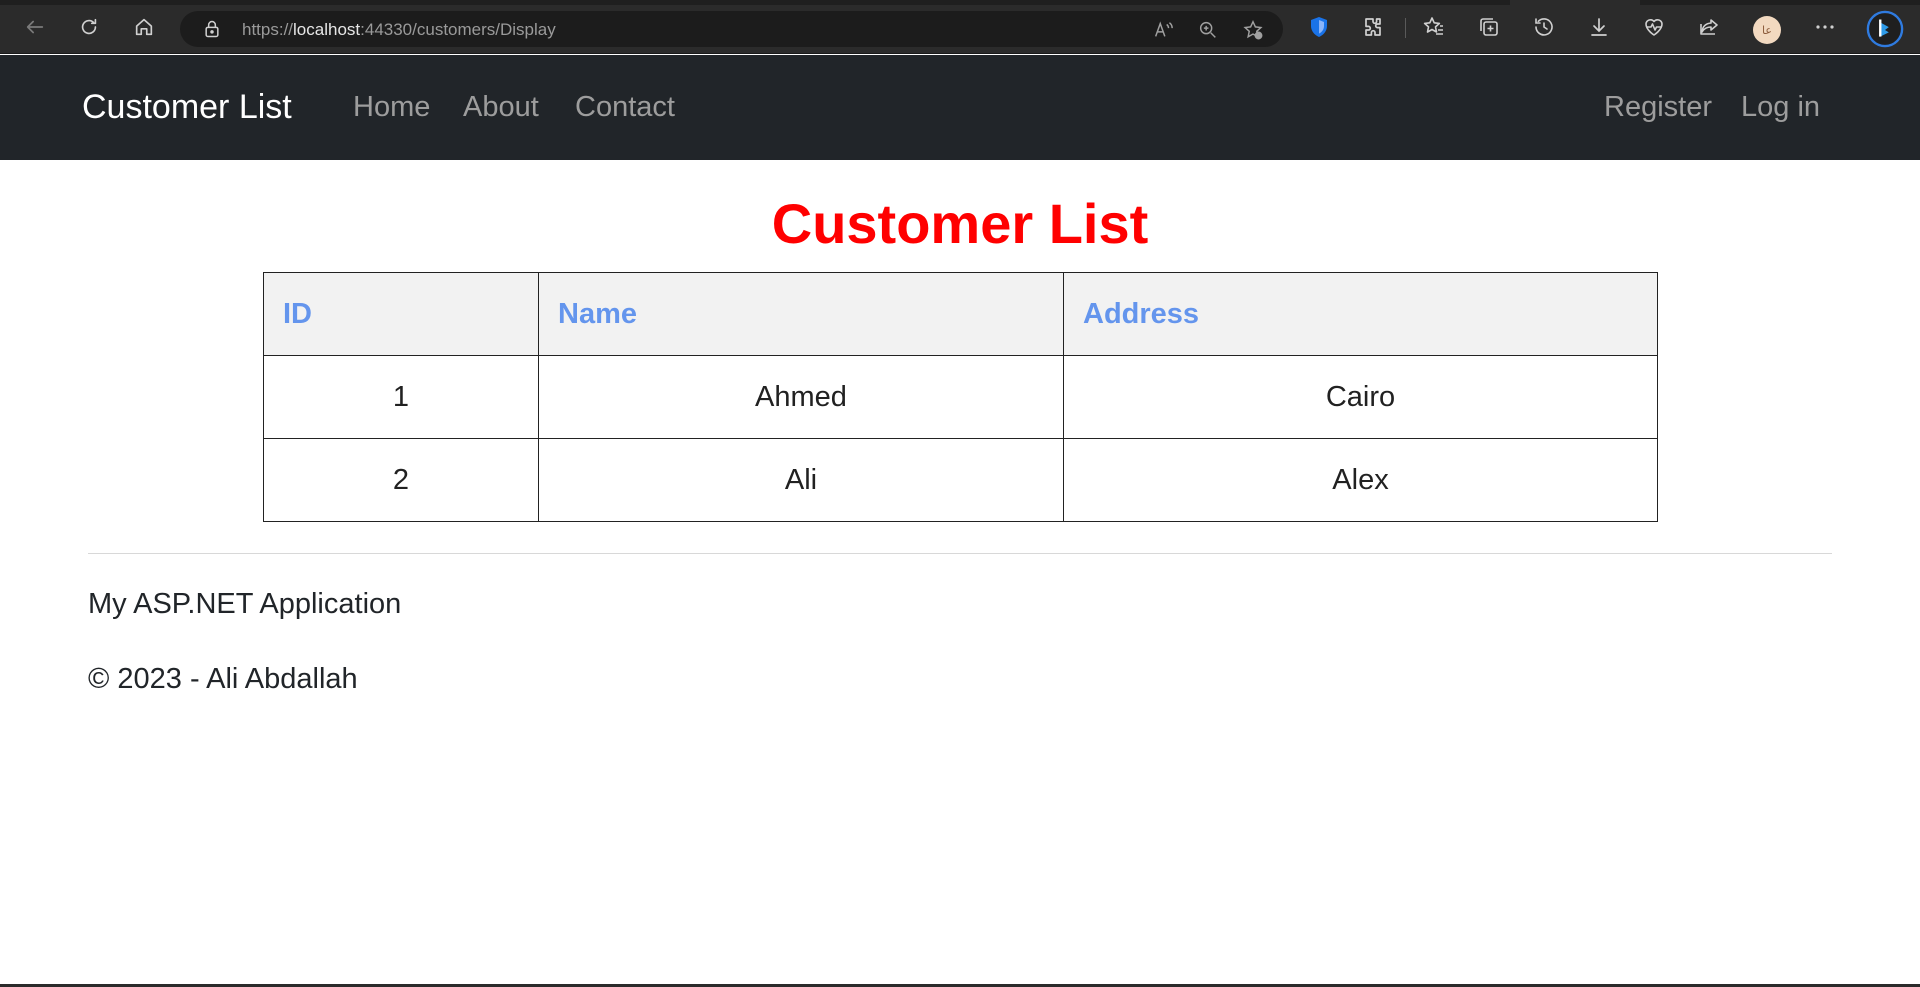  What do you see at coordinates (1163, 30) in the screenshot?
I see `read-aloud-icon` at bounding box center [1163, 30].